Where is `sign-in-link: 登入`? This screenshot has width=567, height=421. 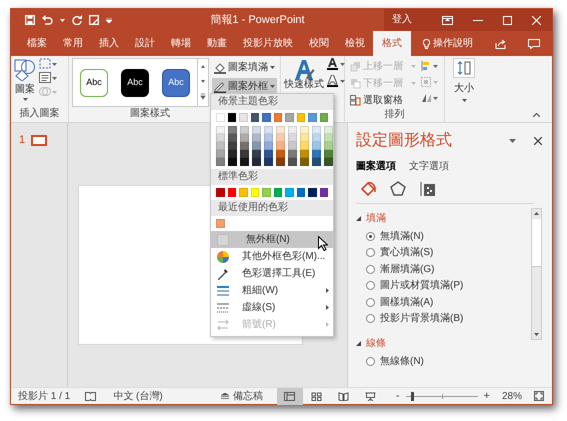 sign-in-link: 登入 is located at coordinates (413, 20).